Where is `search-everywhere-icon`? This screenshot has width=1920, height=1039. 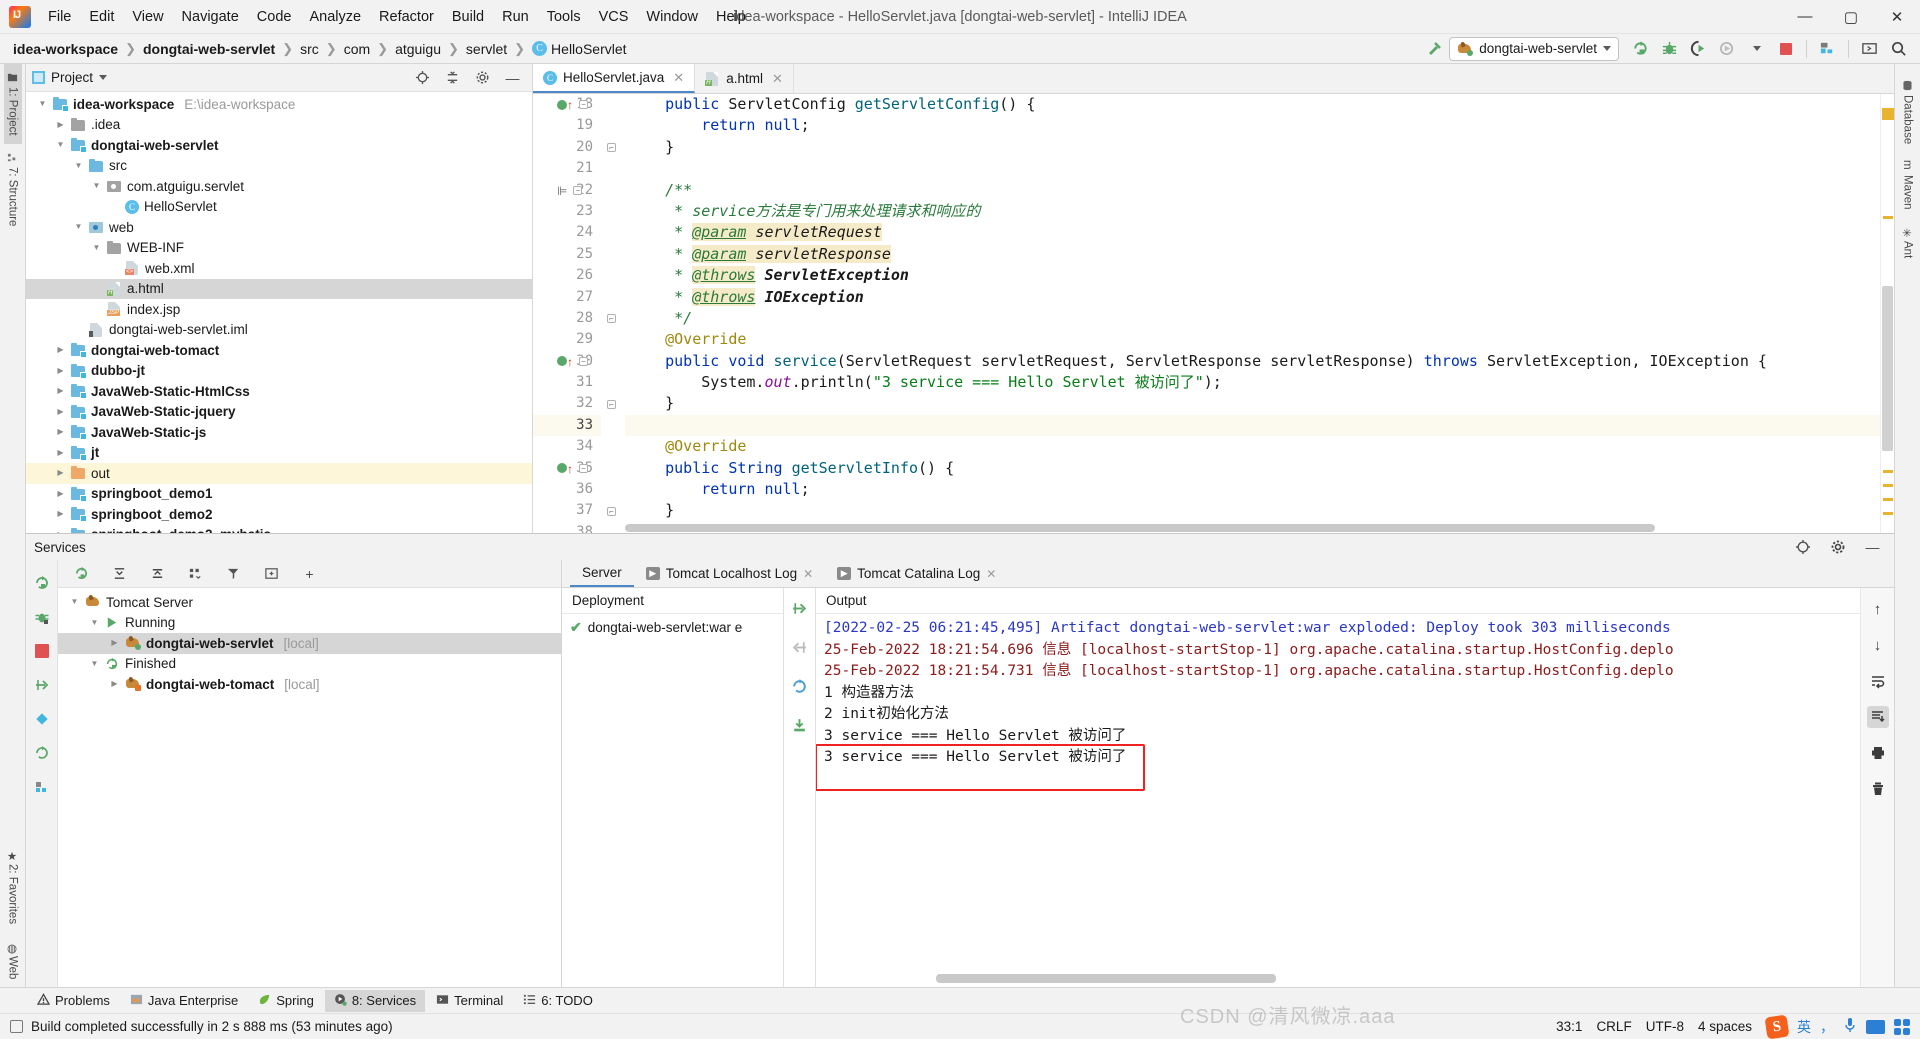
search-everywhere-icon is located at coordinates (1898, 48).